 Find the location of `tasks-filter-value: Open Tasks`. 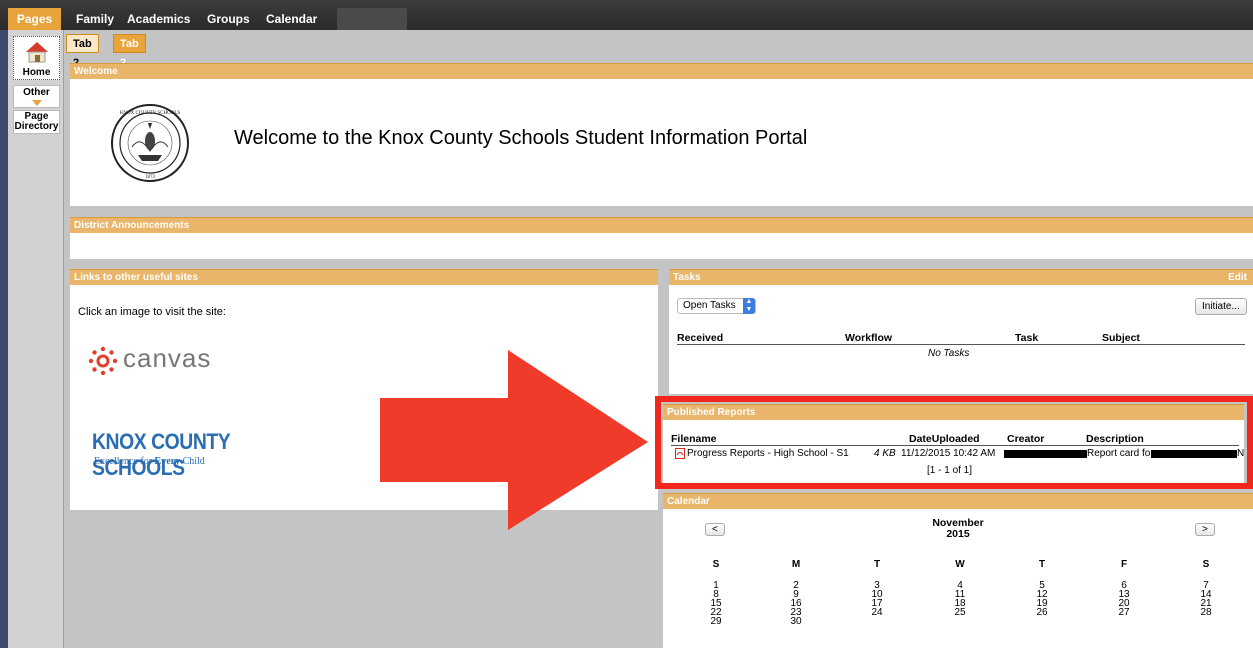

tasks-filter-value: Open Tasks is located at coordinates (709, 305).